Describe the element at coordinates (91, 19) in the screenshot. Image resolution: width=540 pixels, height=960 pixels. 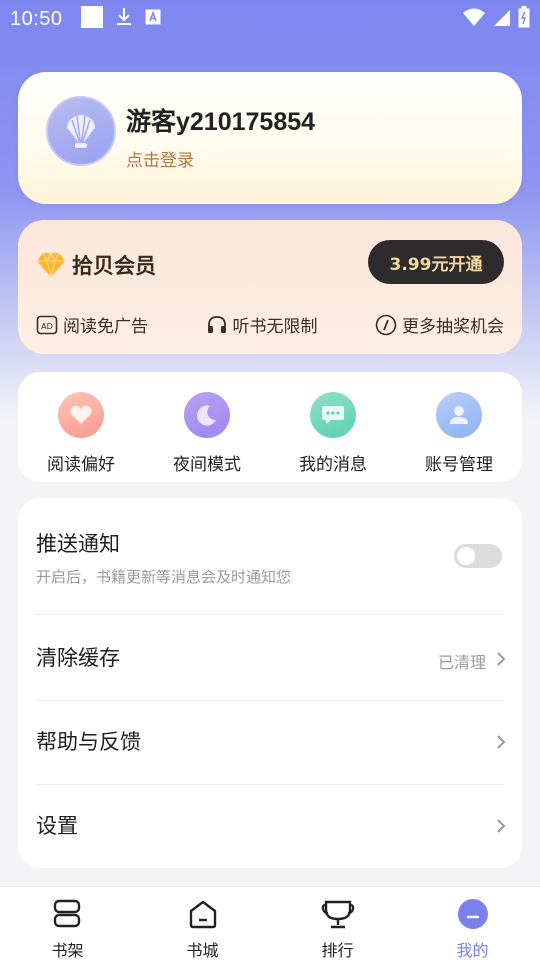
I see `notification-square-icon` at that location.